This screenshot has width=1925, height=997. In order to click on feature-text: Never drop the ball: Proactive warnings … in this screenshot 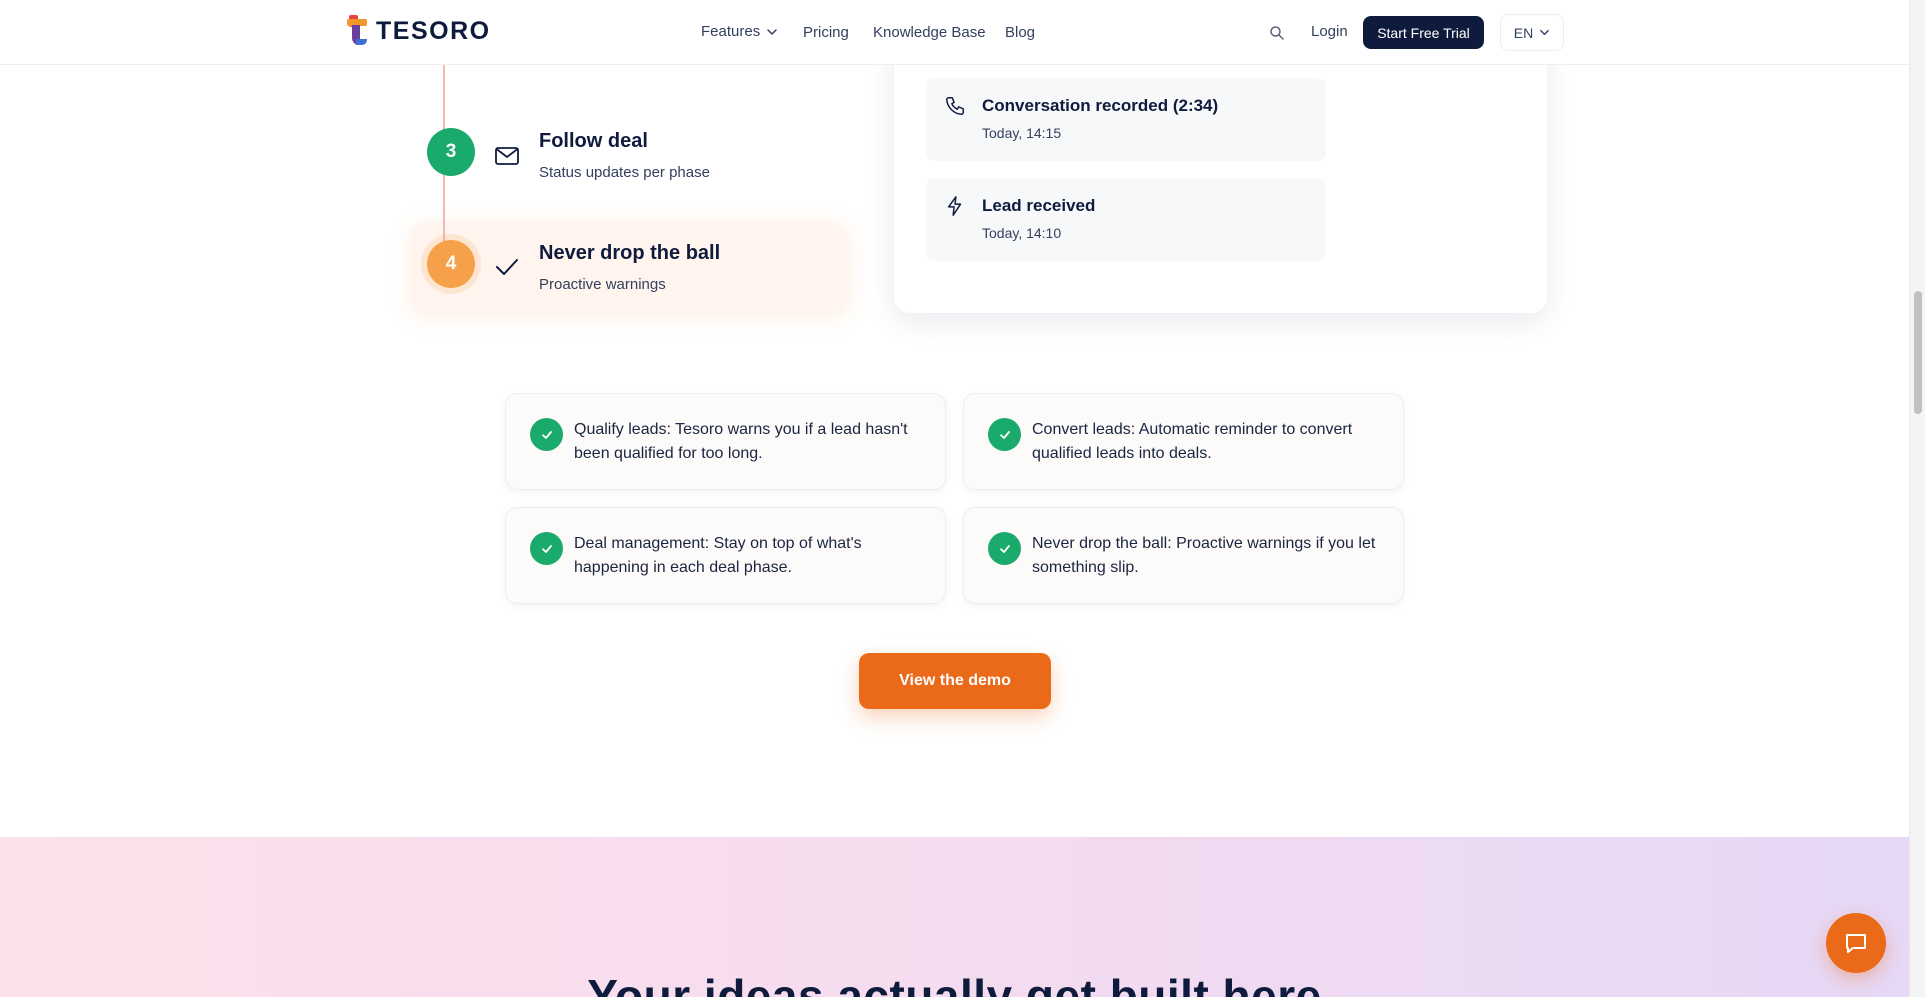, I will do `click(1204, 555)`.